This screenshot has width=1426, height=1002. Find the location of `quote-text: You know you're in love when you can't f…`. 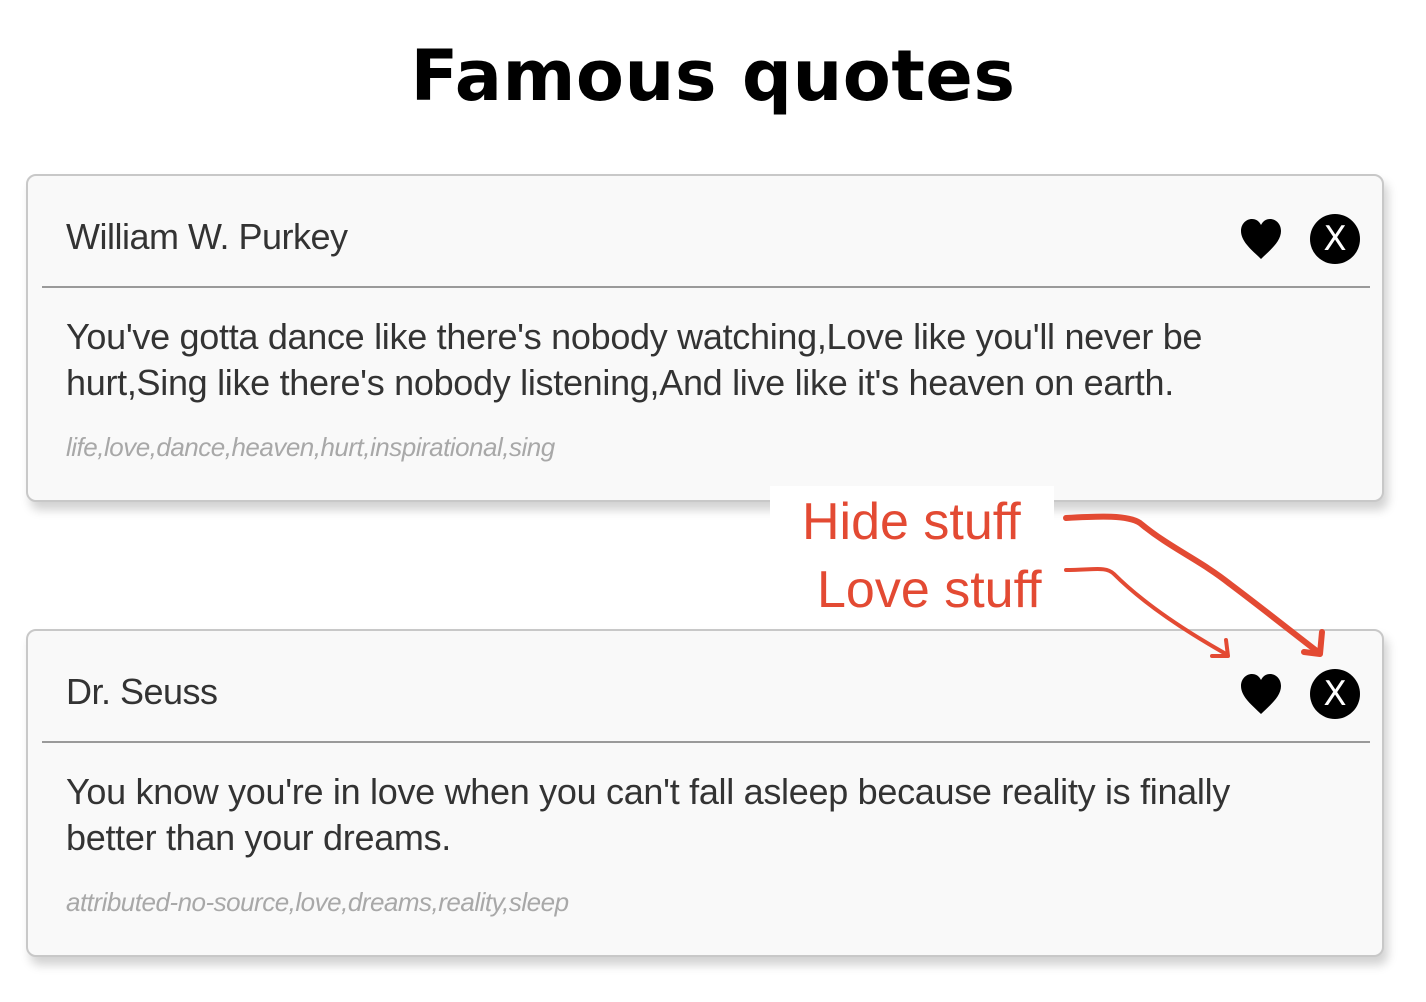

quote-text: You know you're in love when you can't f… is located at coordinates (648, 814).